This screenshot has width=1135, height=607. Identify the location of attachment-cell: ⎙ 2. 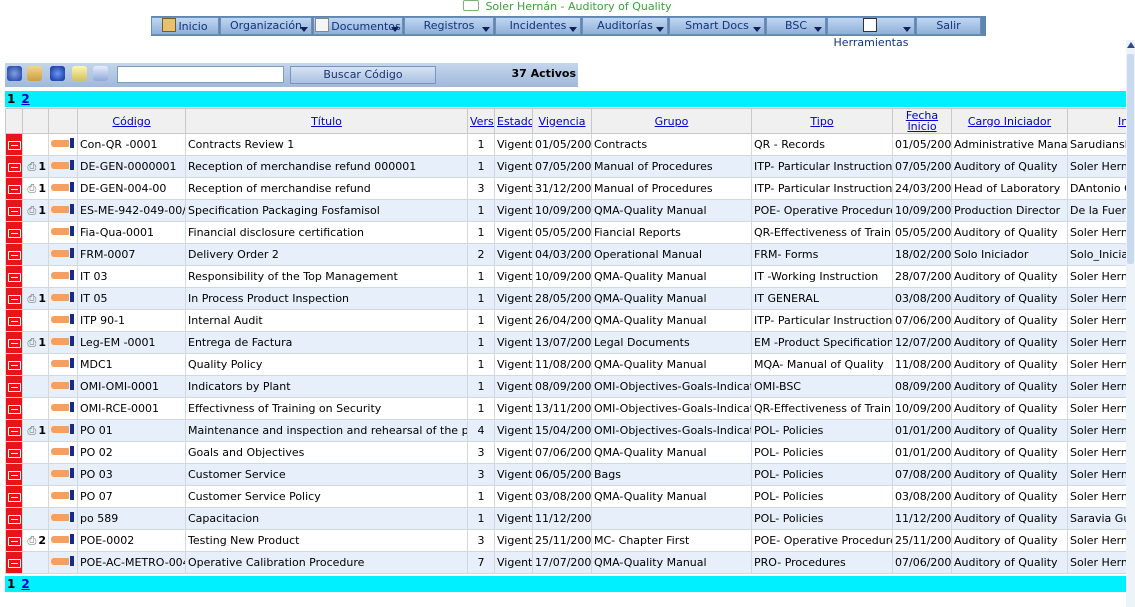
(35, 540).